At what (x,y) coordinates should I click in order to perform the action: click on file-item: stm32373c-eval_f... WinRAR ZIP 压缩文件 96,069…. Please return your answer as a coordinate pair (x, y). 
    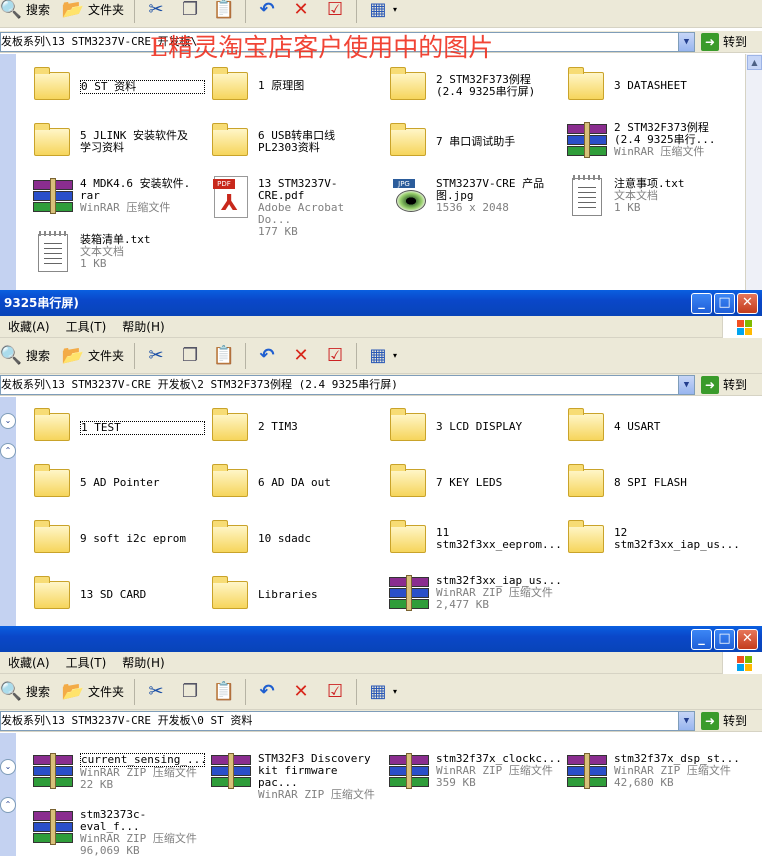
    Looking at the image, I should click on (118, 831).